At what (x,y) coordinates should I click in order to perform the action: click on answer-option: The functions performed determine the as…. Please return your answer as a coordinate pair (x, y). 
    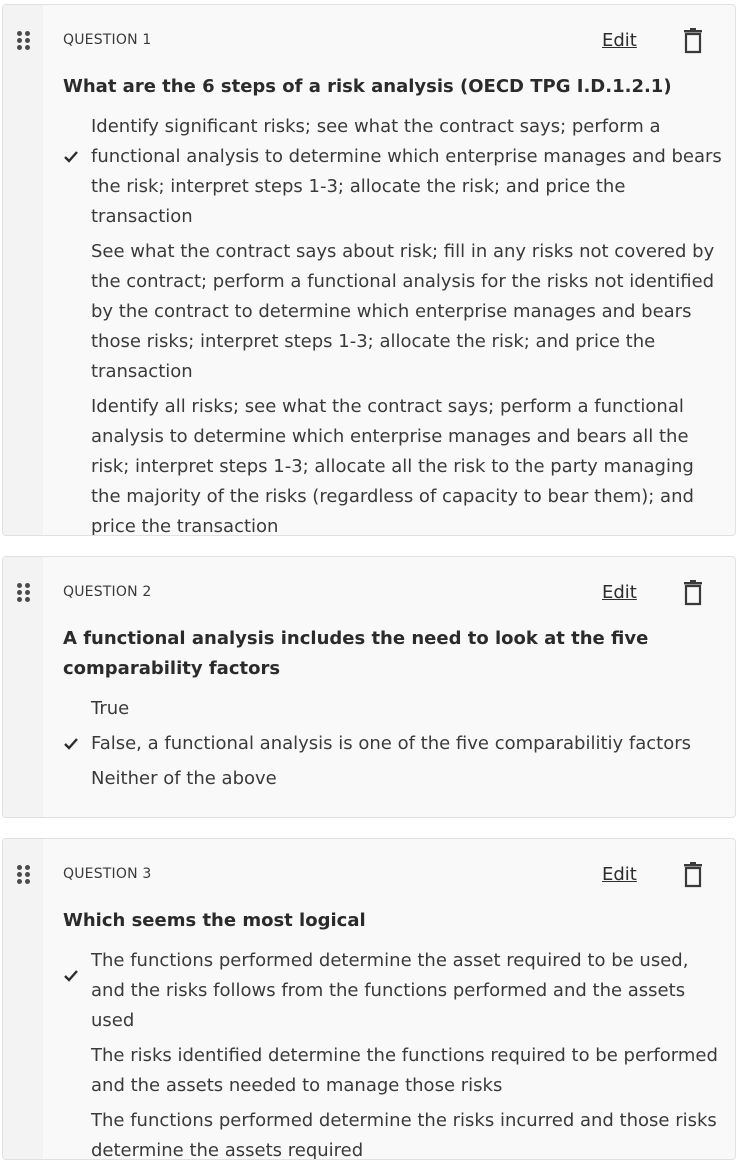
    Looking at the image, I should click on (393, 991).